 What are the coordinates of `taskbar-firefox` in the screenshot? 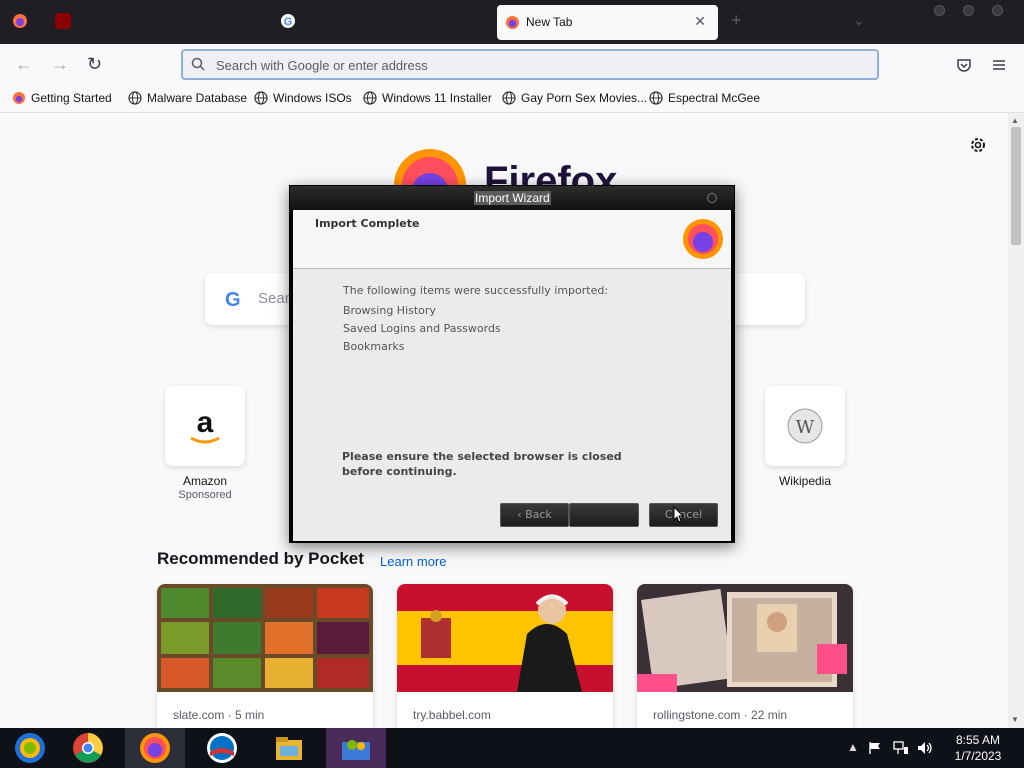 It's located at (155, 748).